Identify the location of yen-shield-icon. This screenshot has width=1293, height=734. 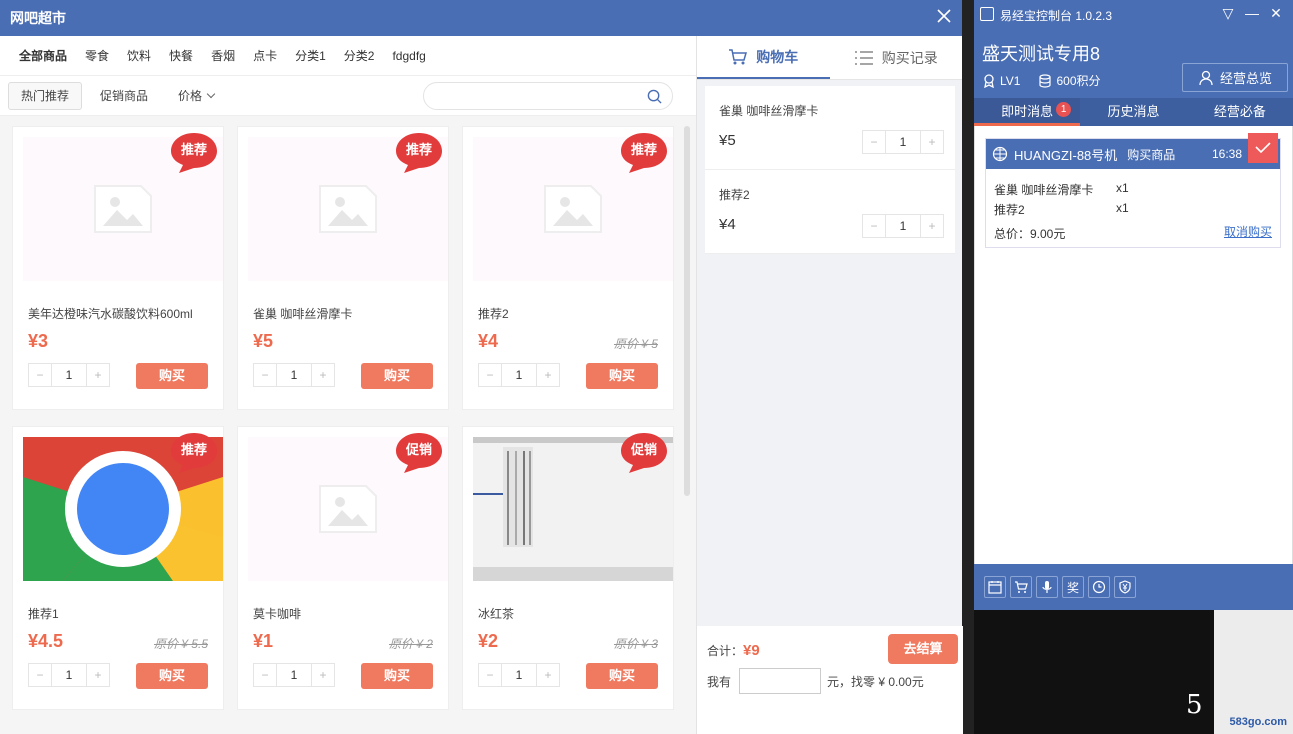
(1125, 587).